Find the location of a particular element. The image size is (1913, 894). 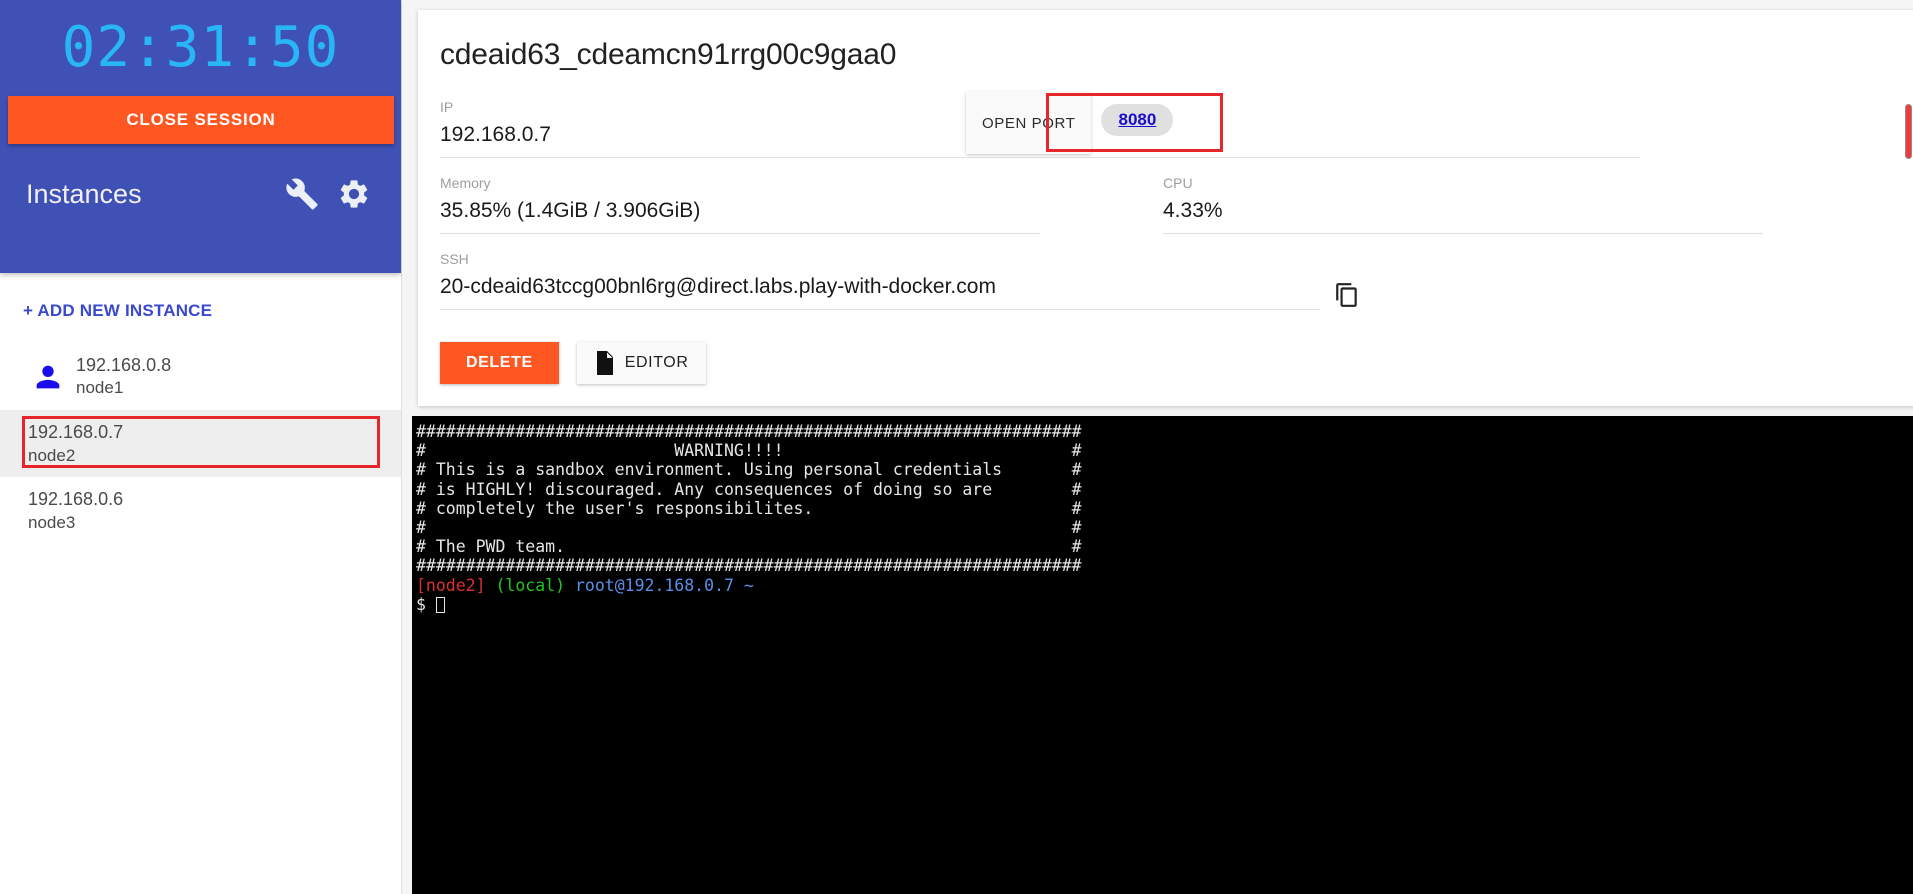

page-scrollbar-track is located at coordinates (1908, 447).